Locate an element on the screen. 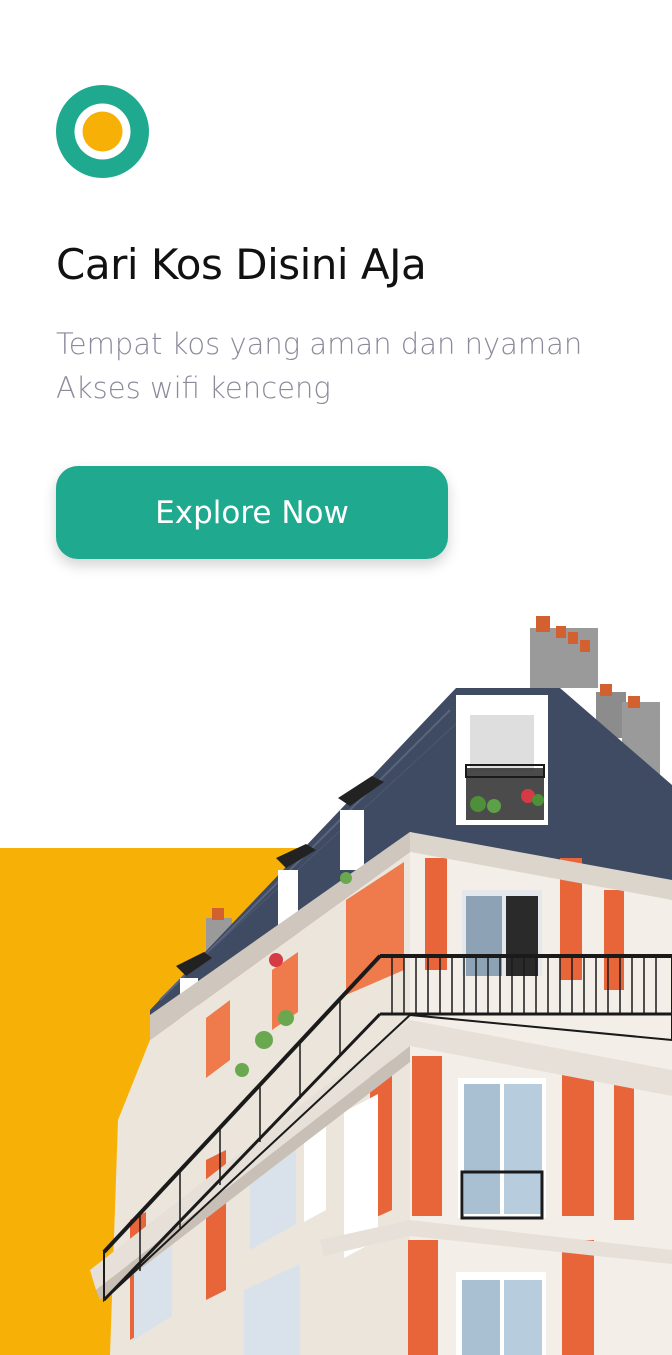 The height and width of the screenshot is (1355, 672). page-title: Cari Kos Disini AJa is located at coordinates (241, 264).